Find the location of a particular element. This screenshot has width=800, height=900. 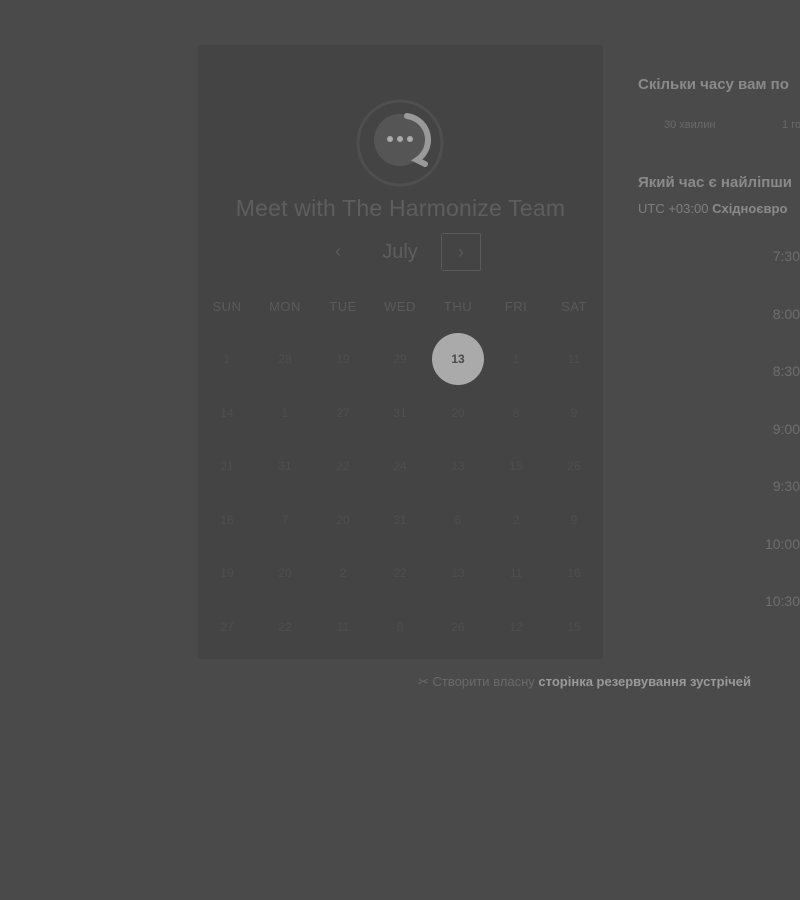

weekday-label: THU is located at coordinates (458, 306).